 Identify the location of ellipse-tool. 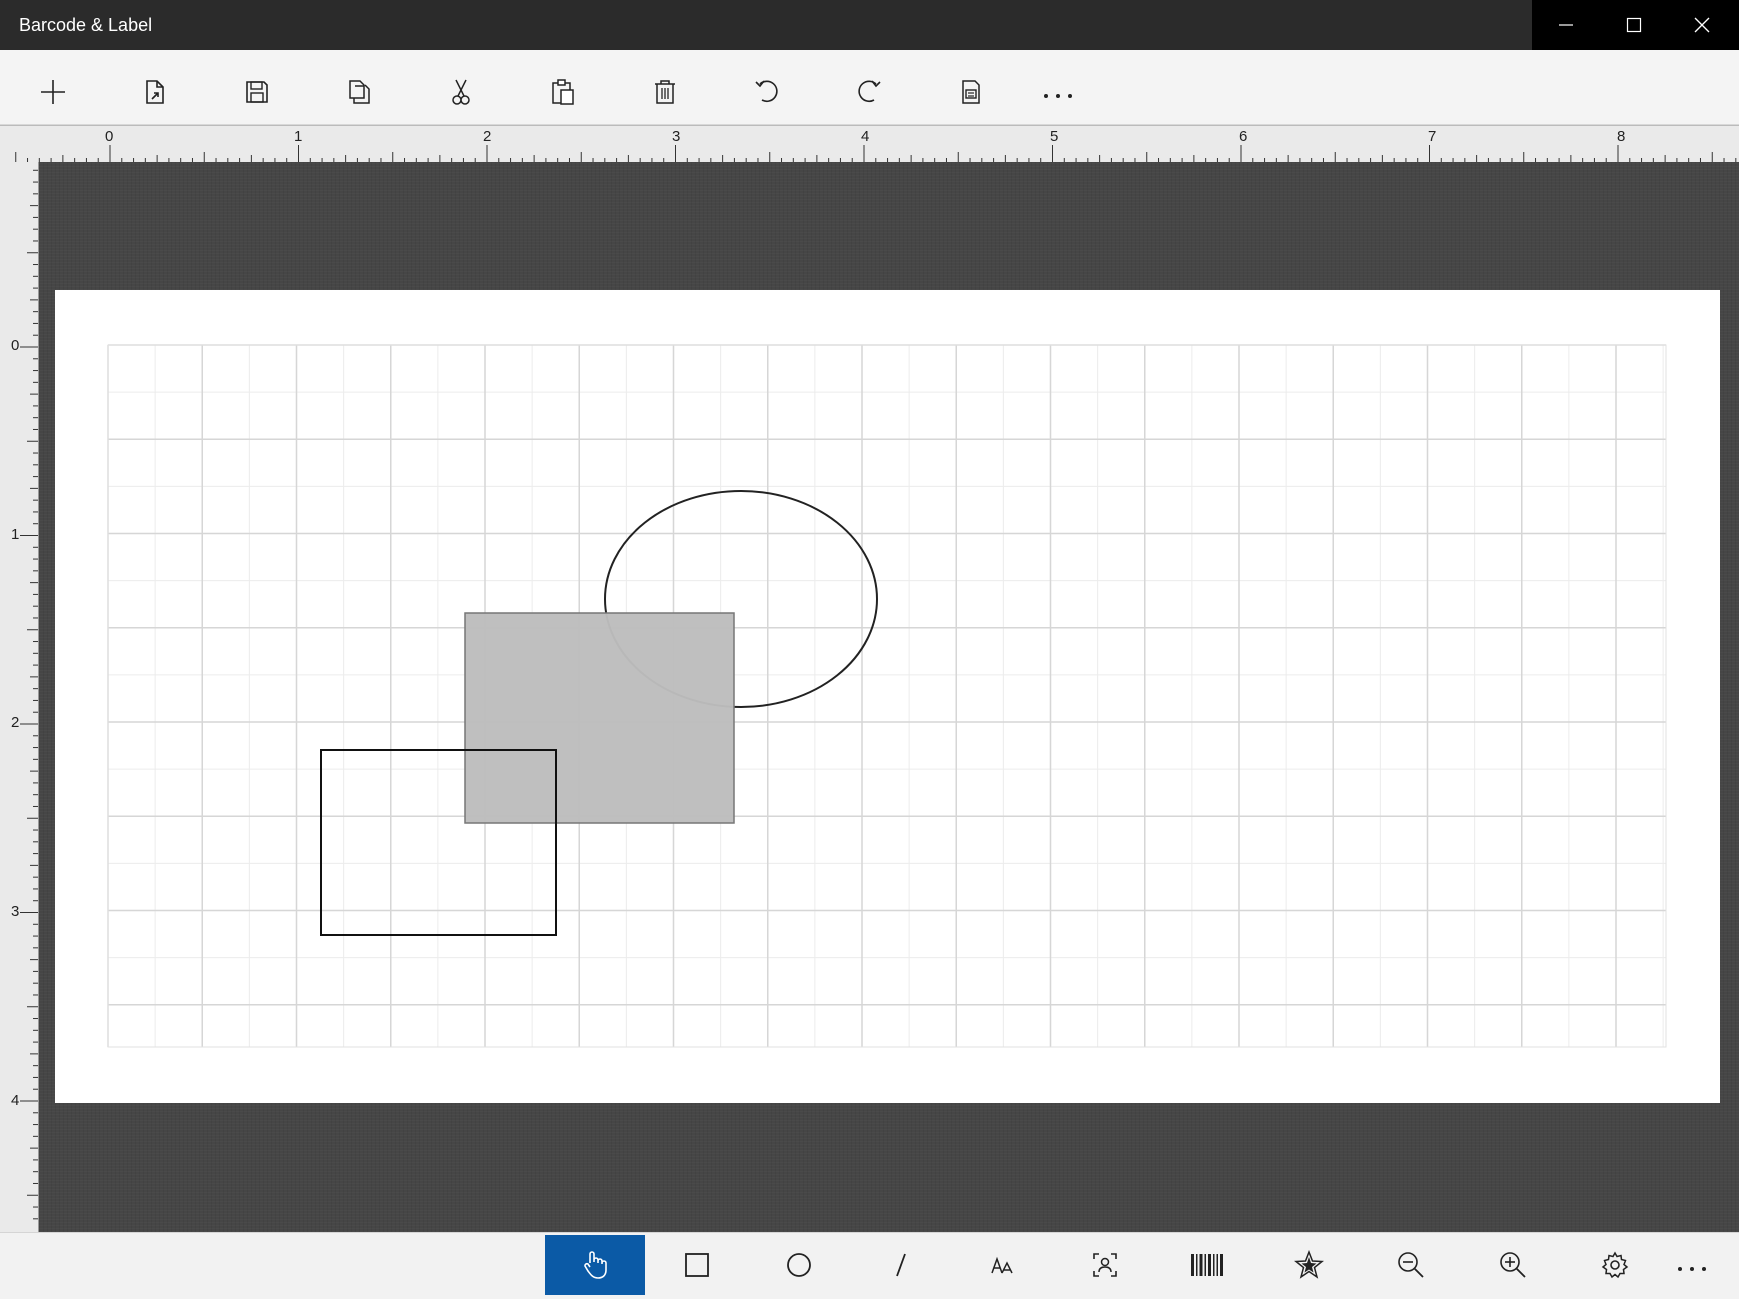
(799, 1265).